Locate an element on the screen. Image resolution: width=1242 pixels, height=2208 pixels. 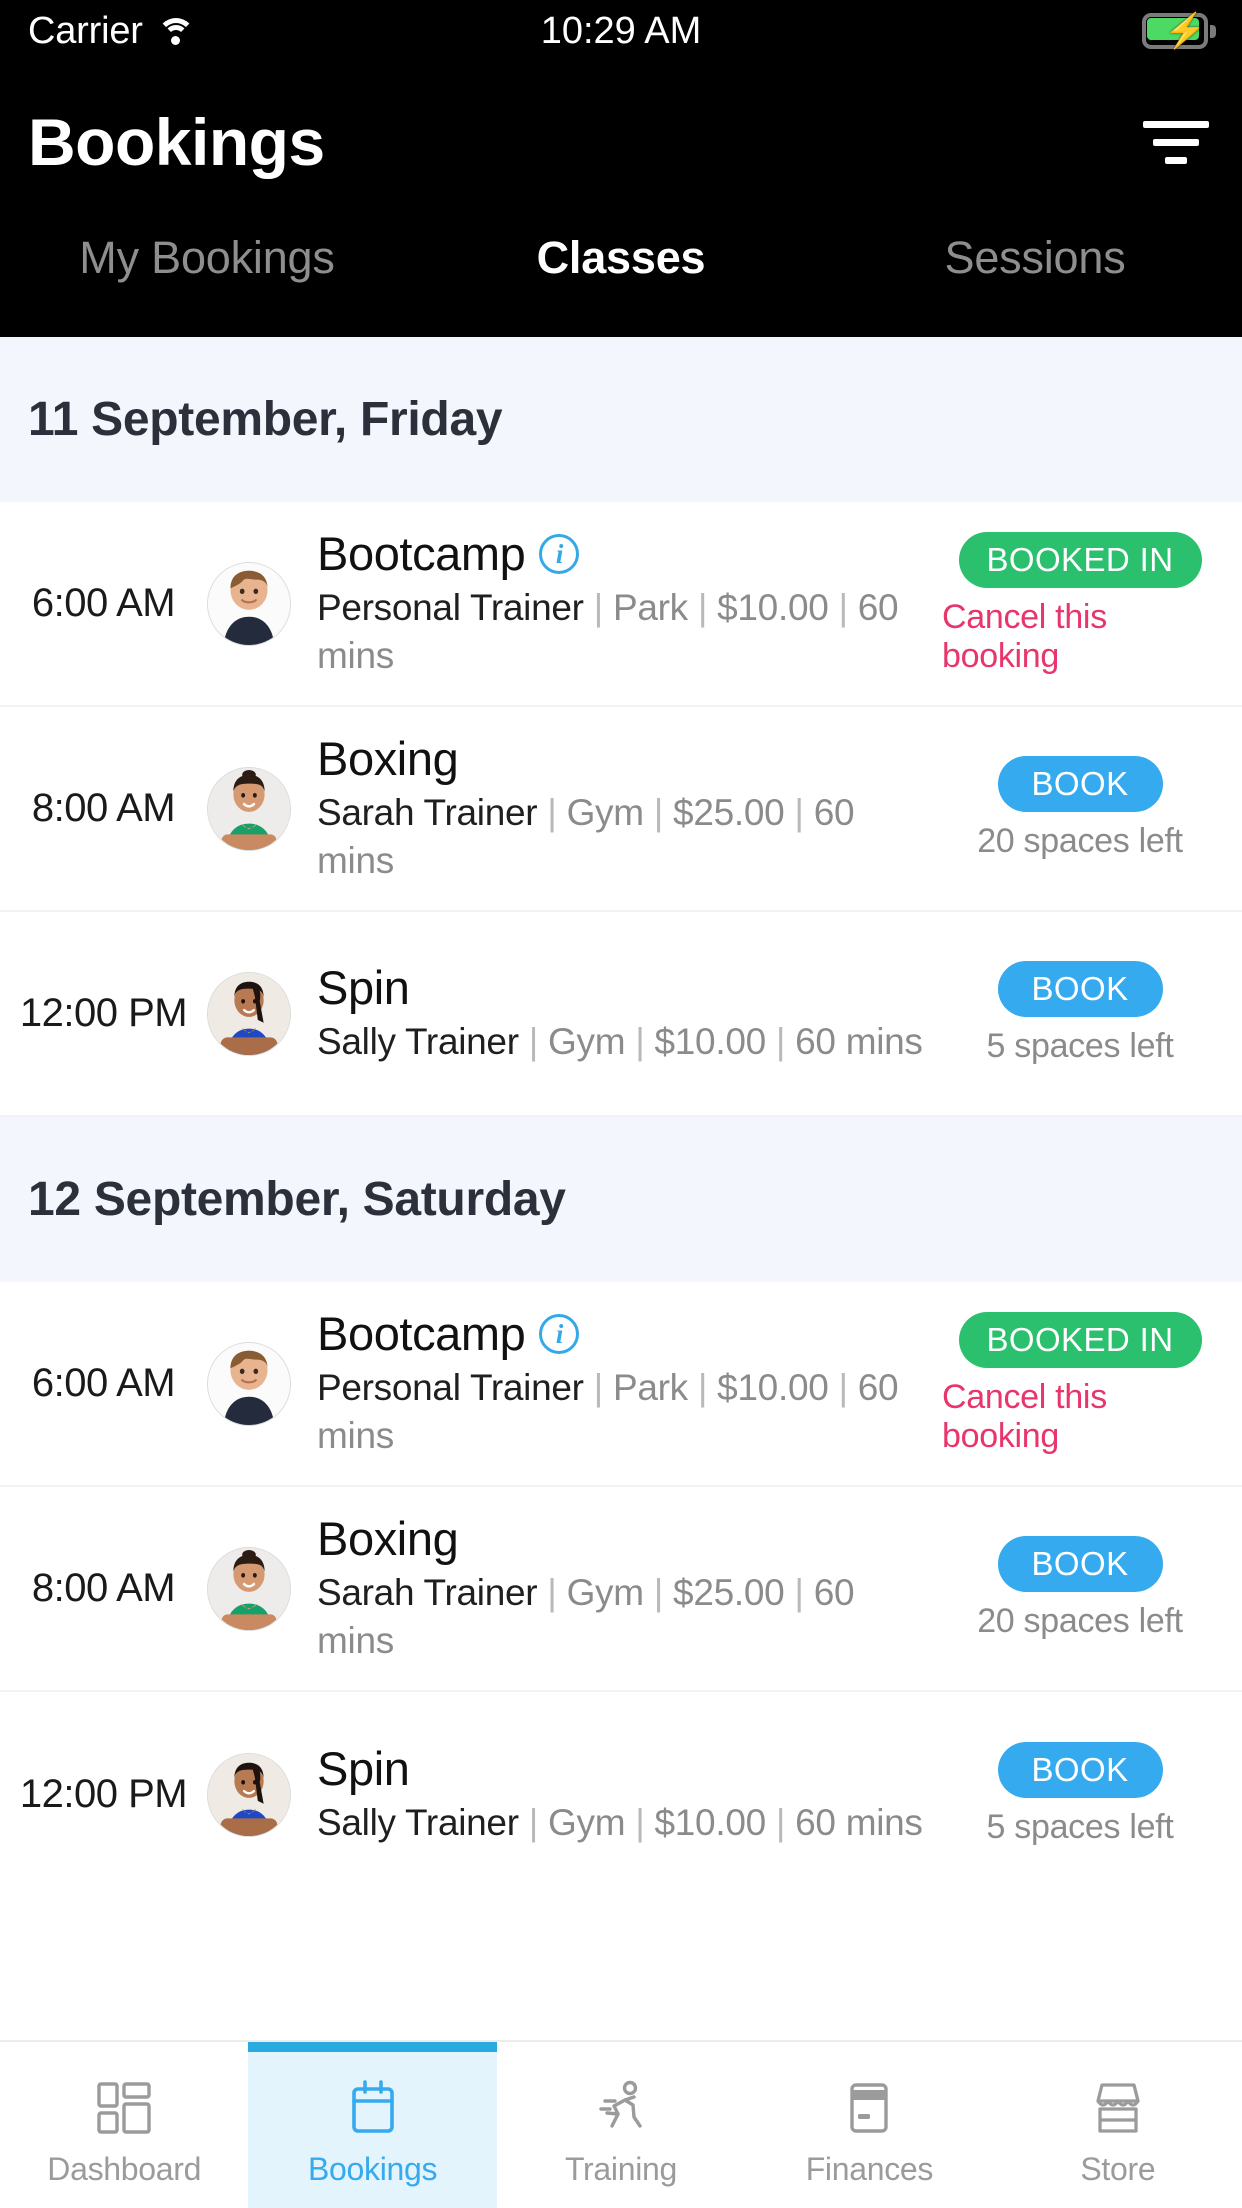
tab-my-bookings: My Bookings is located at coordinates (207, 258).